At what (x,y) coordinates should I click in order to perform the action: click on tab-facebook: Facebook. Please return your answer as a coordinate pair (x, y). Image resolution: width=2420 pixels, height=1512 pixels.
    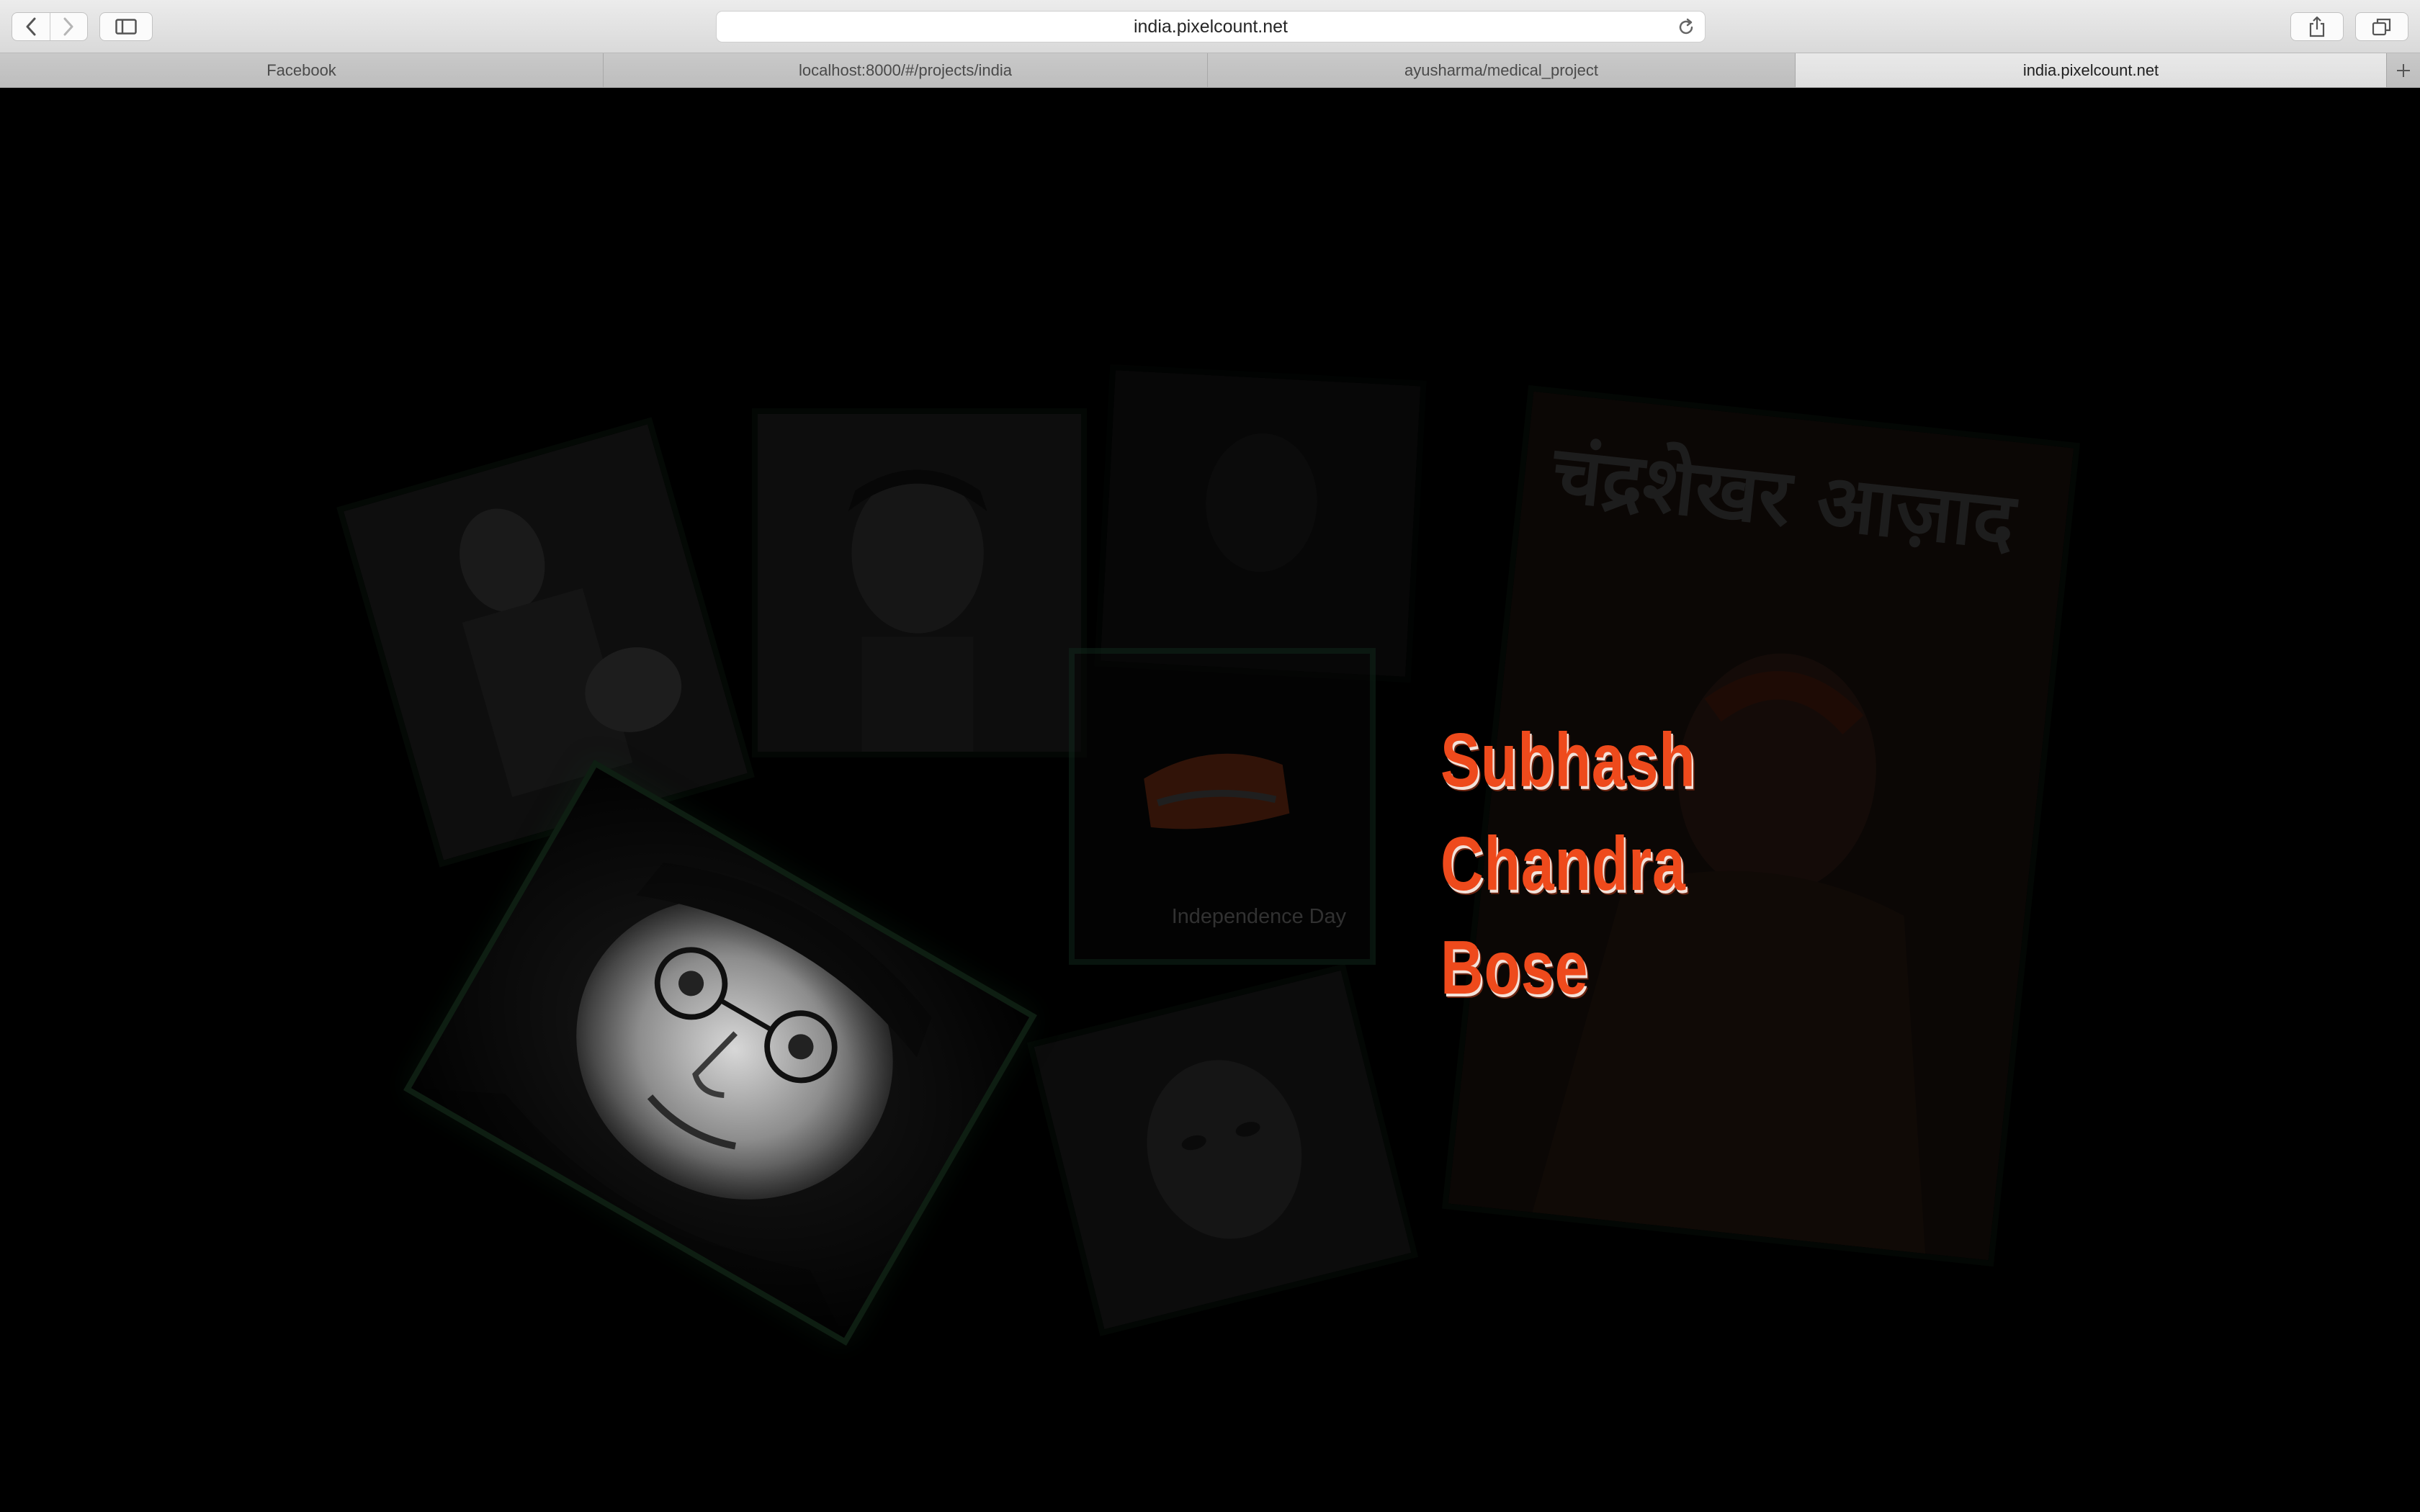
    Looking at the image, I should click on (302, 70).